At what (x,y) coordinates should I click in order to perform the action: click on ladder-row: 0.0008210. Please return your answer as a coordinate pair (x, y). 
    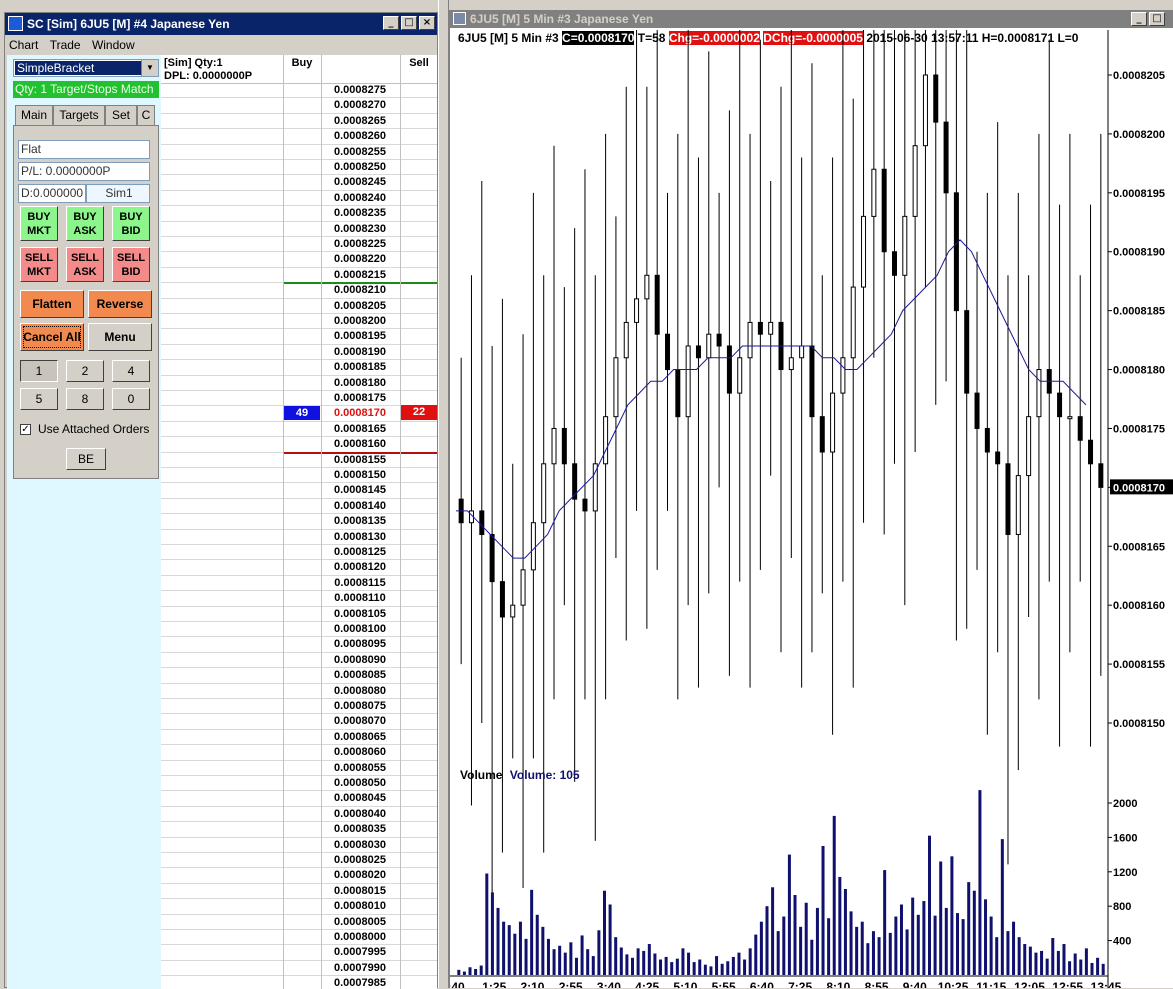
    Looking at the image, I should click on (299, 291).